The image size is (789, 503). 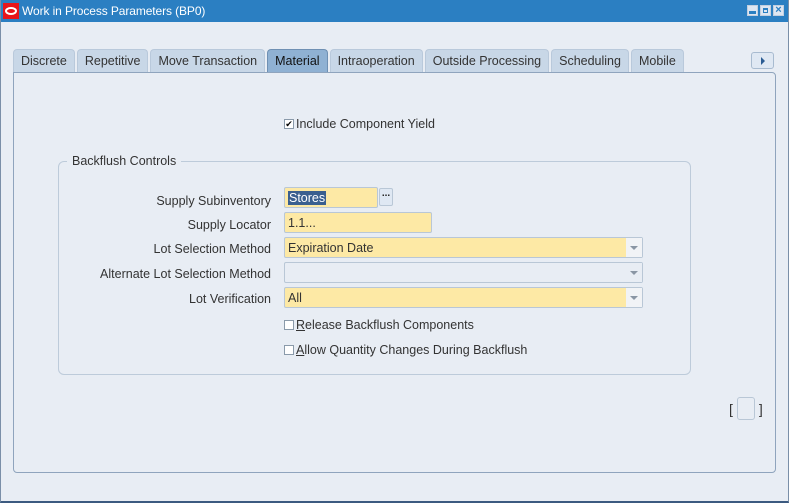 What do you see at coordinates (365, 124) in the screenshot?
I see `include-component-yield-label: Include Component Yield` at bounding box center [365, 124].